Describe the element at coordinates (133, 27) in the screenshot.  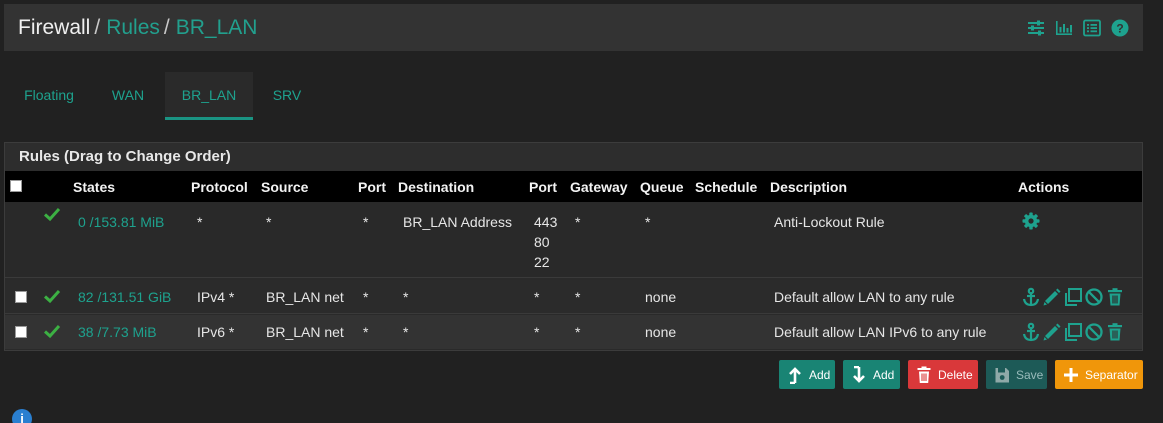
I see `breadcrumb-rules-link: Rules` at that location.